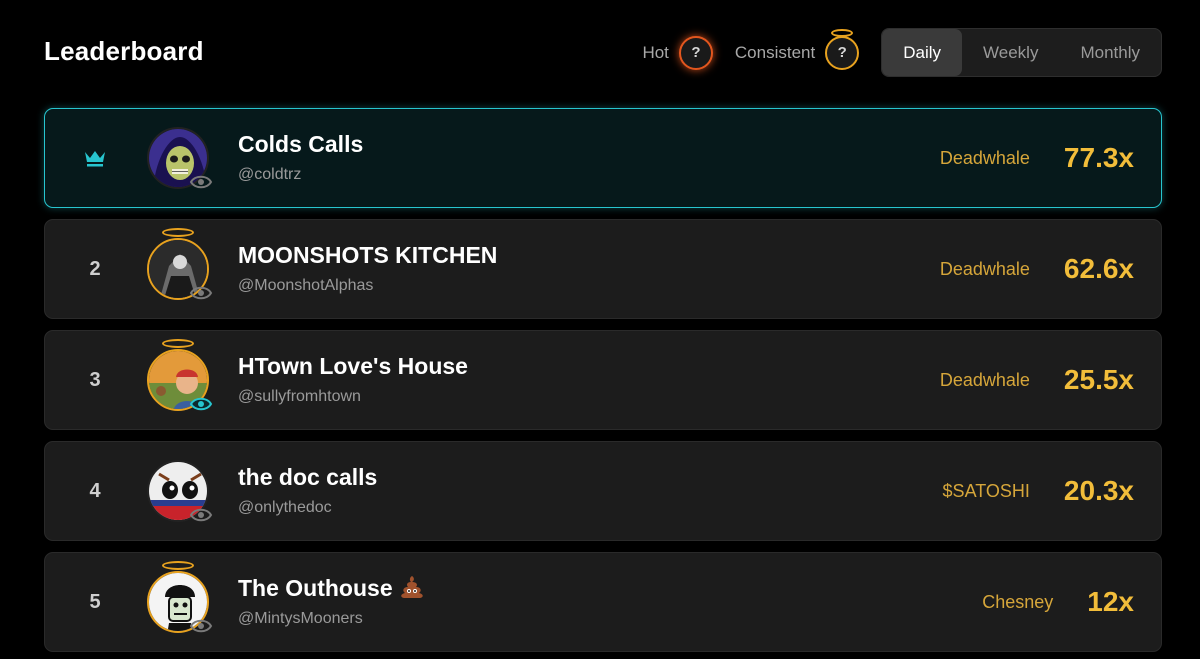 This screenshot has width=1200, height=659. Describe the element at coordinates (95, 268) in the screenshot. I see `rank: 2` at that location.